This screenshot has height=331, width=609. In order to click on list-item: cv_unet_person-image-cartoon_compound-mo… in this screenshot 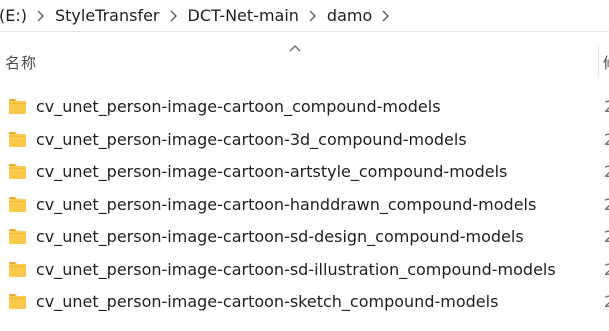, I will do `click(304, 108)`.